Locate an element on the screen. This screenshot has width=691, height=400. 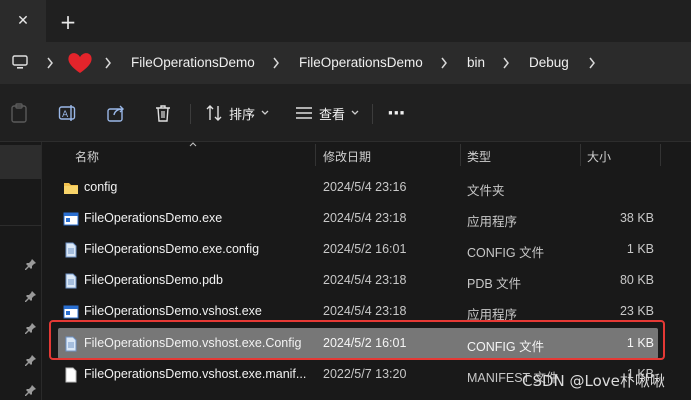
file-name: FileOperationsDemo.pdb is located at coordinates (153, 280).